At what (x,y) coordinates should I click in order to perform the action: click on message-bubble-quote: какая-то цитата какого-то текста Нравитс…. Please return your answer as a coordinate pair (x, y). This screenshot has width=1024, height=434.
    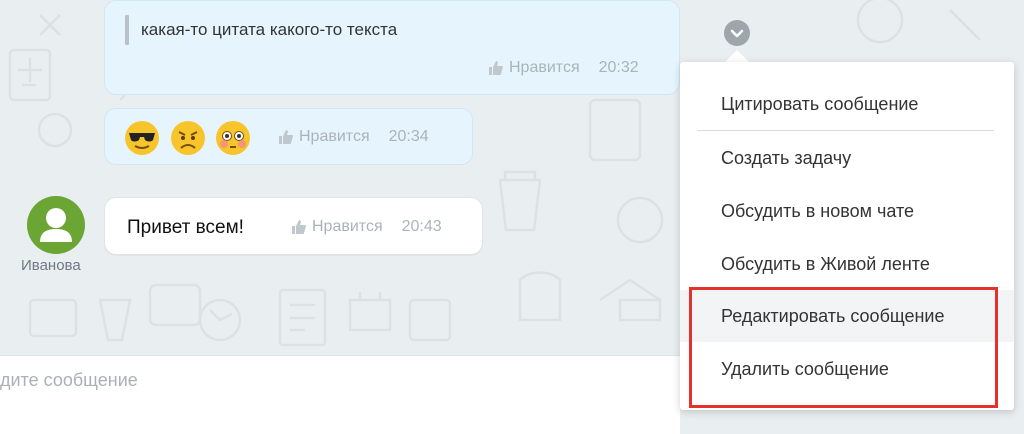
    Looking at the image, I should click on (392, 47).